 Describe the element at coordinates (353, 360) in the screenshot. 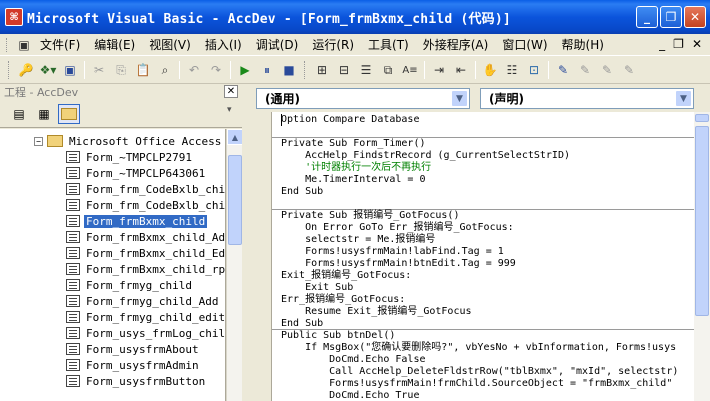

I see `code-line: DoCmd.Echo False` at that location.